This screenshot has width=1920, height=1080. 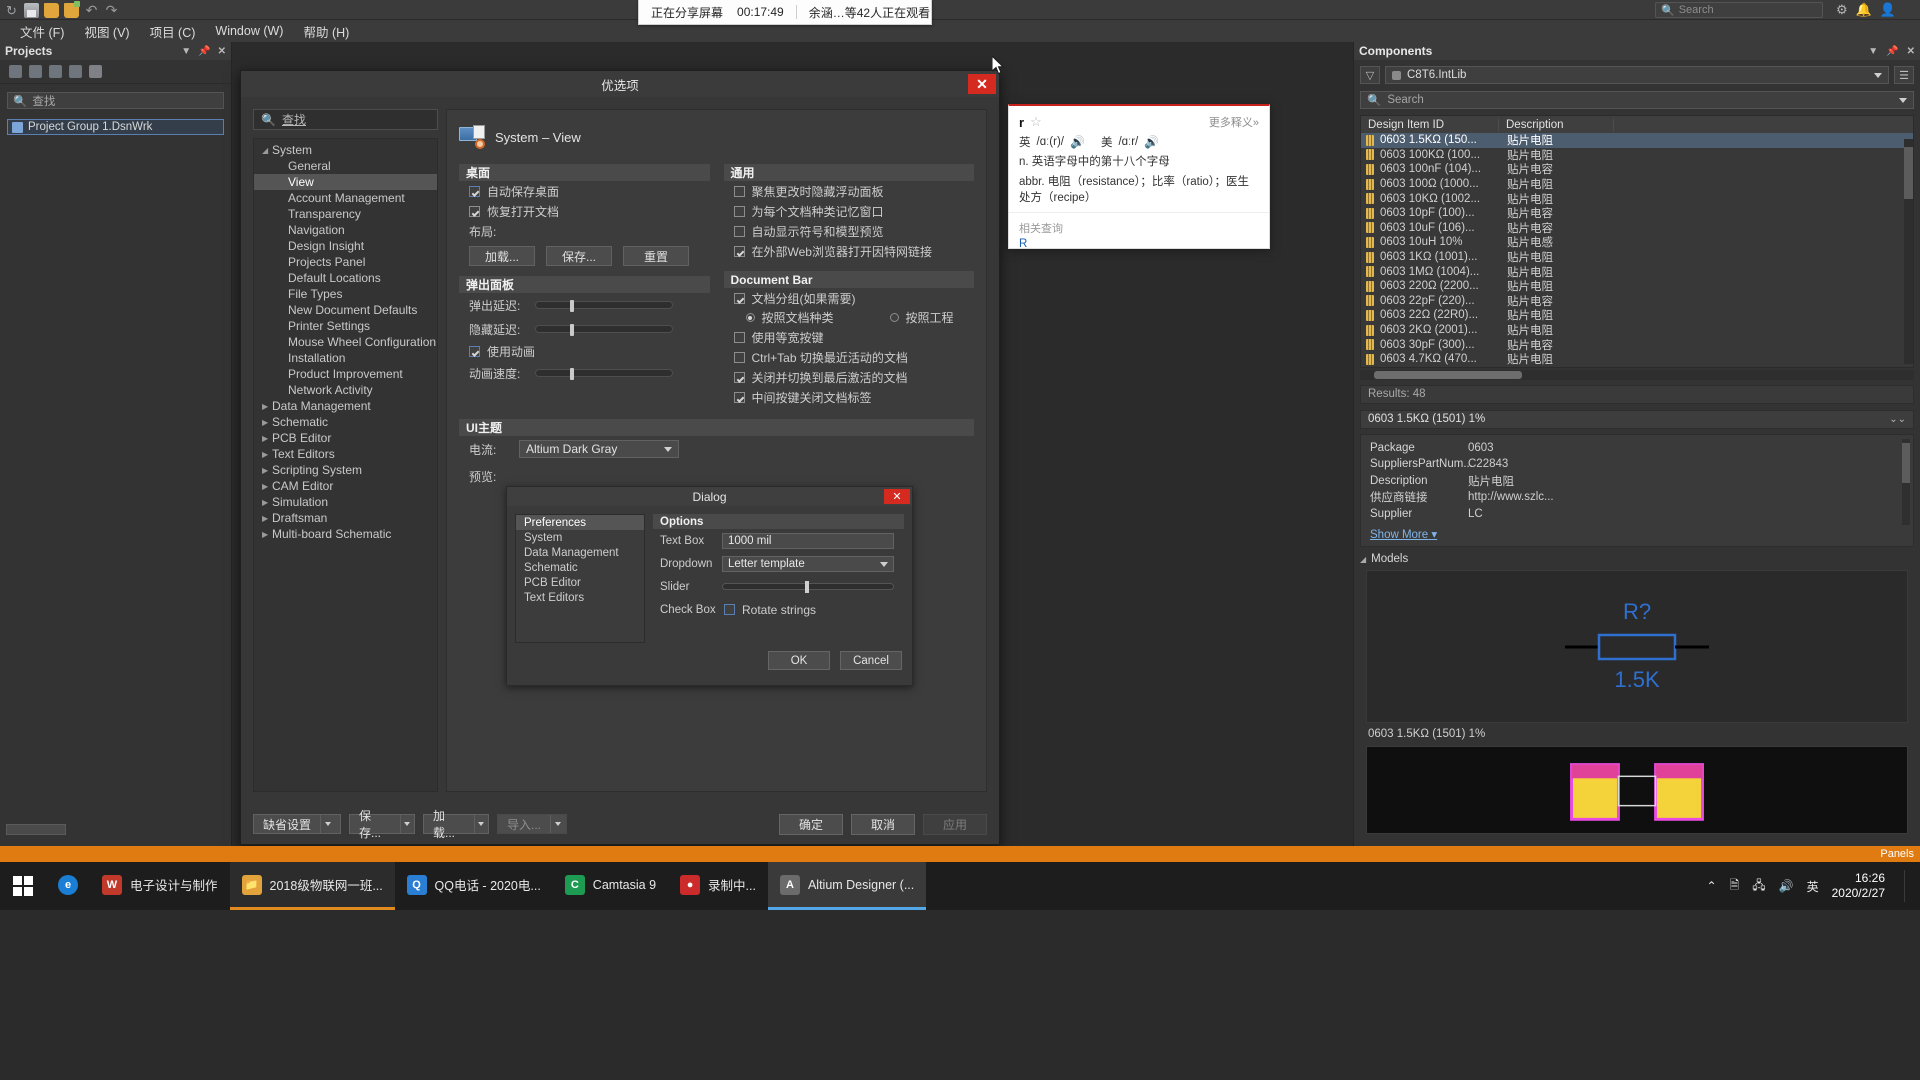 What do you see at coordinates (1637, 228) in the screenshot?
I see `table-row: 0603 10uF (106)... 贴片电容` at bounding box center [1637, 228].